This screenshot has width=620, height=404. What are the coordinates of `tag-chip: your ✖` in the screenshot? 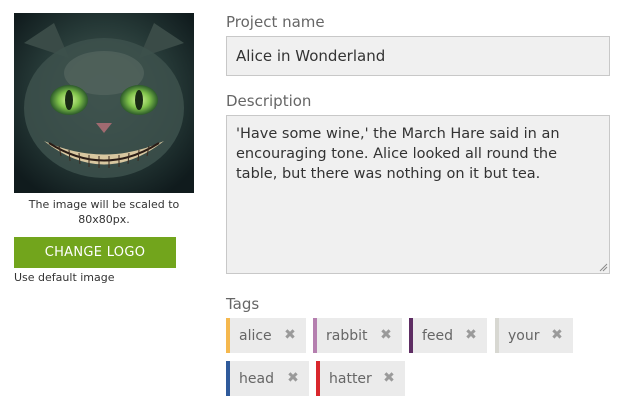 It's located at (534, 335).